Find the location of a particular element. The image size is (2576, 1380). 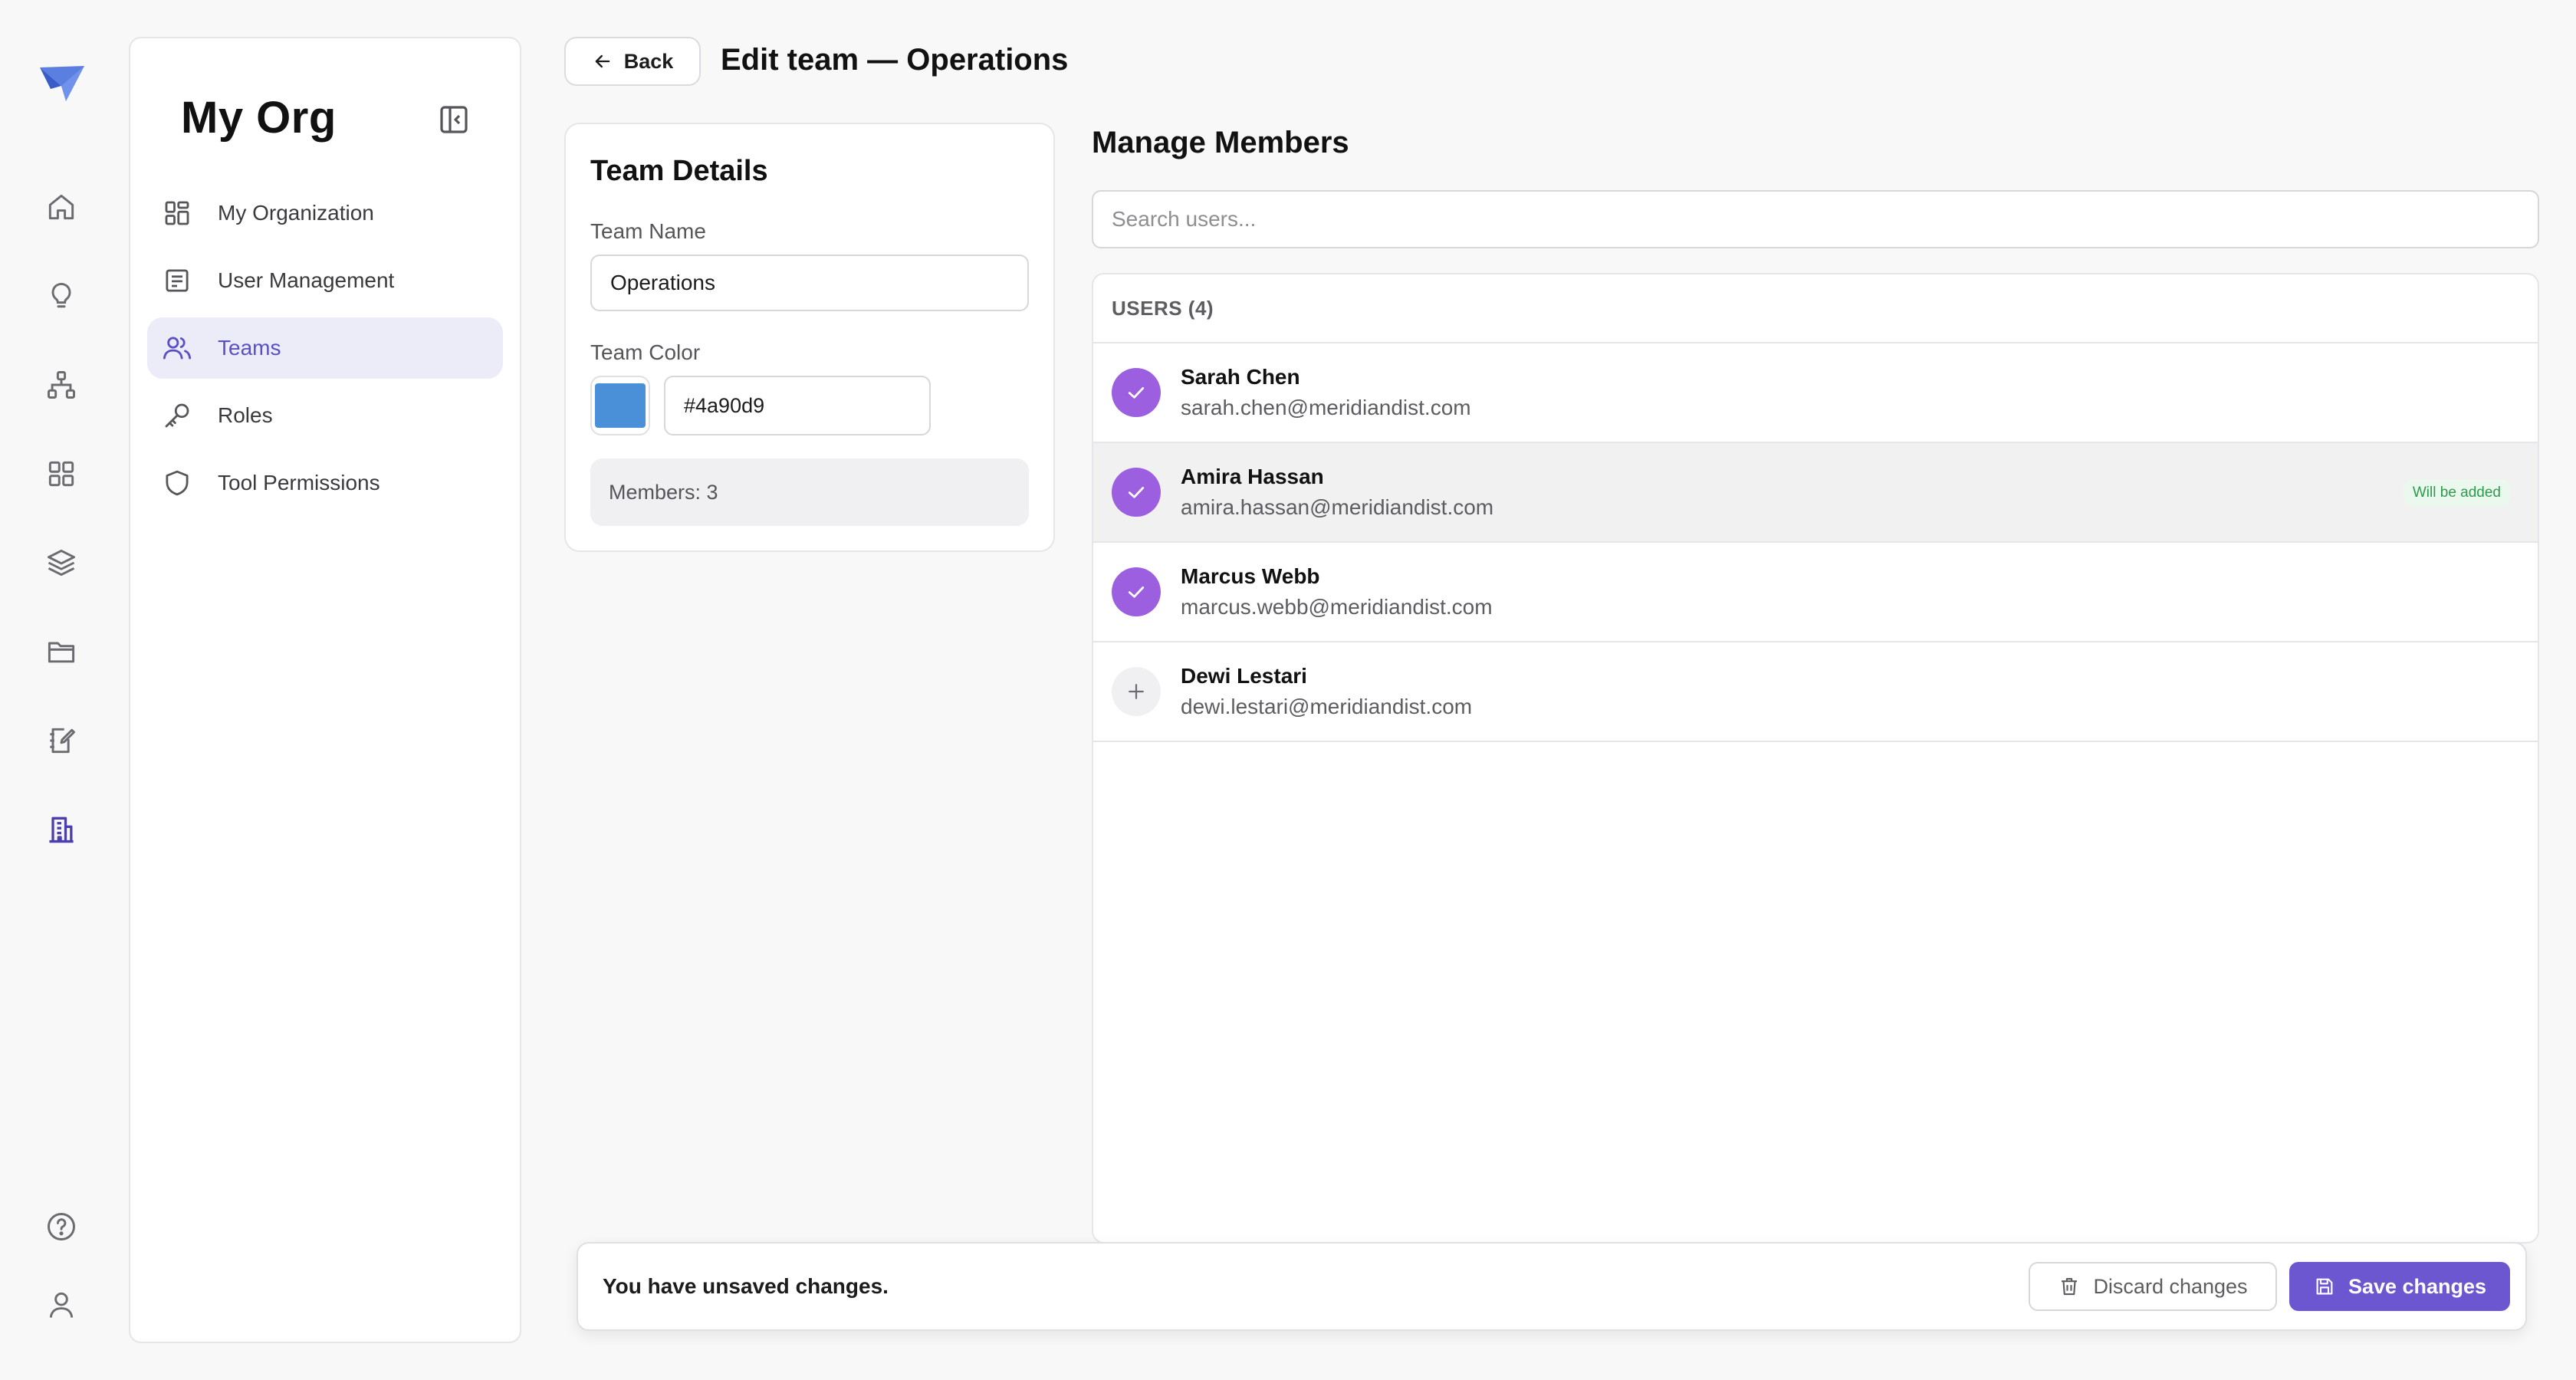

plus-icon is located at coordinates (1136, 692).